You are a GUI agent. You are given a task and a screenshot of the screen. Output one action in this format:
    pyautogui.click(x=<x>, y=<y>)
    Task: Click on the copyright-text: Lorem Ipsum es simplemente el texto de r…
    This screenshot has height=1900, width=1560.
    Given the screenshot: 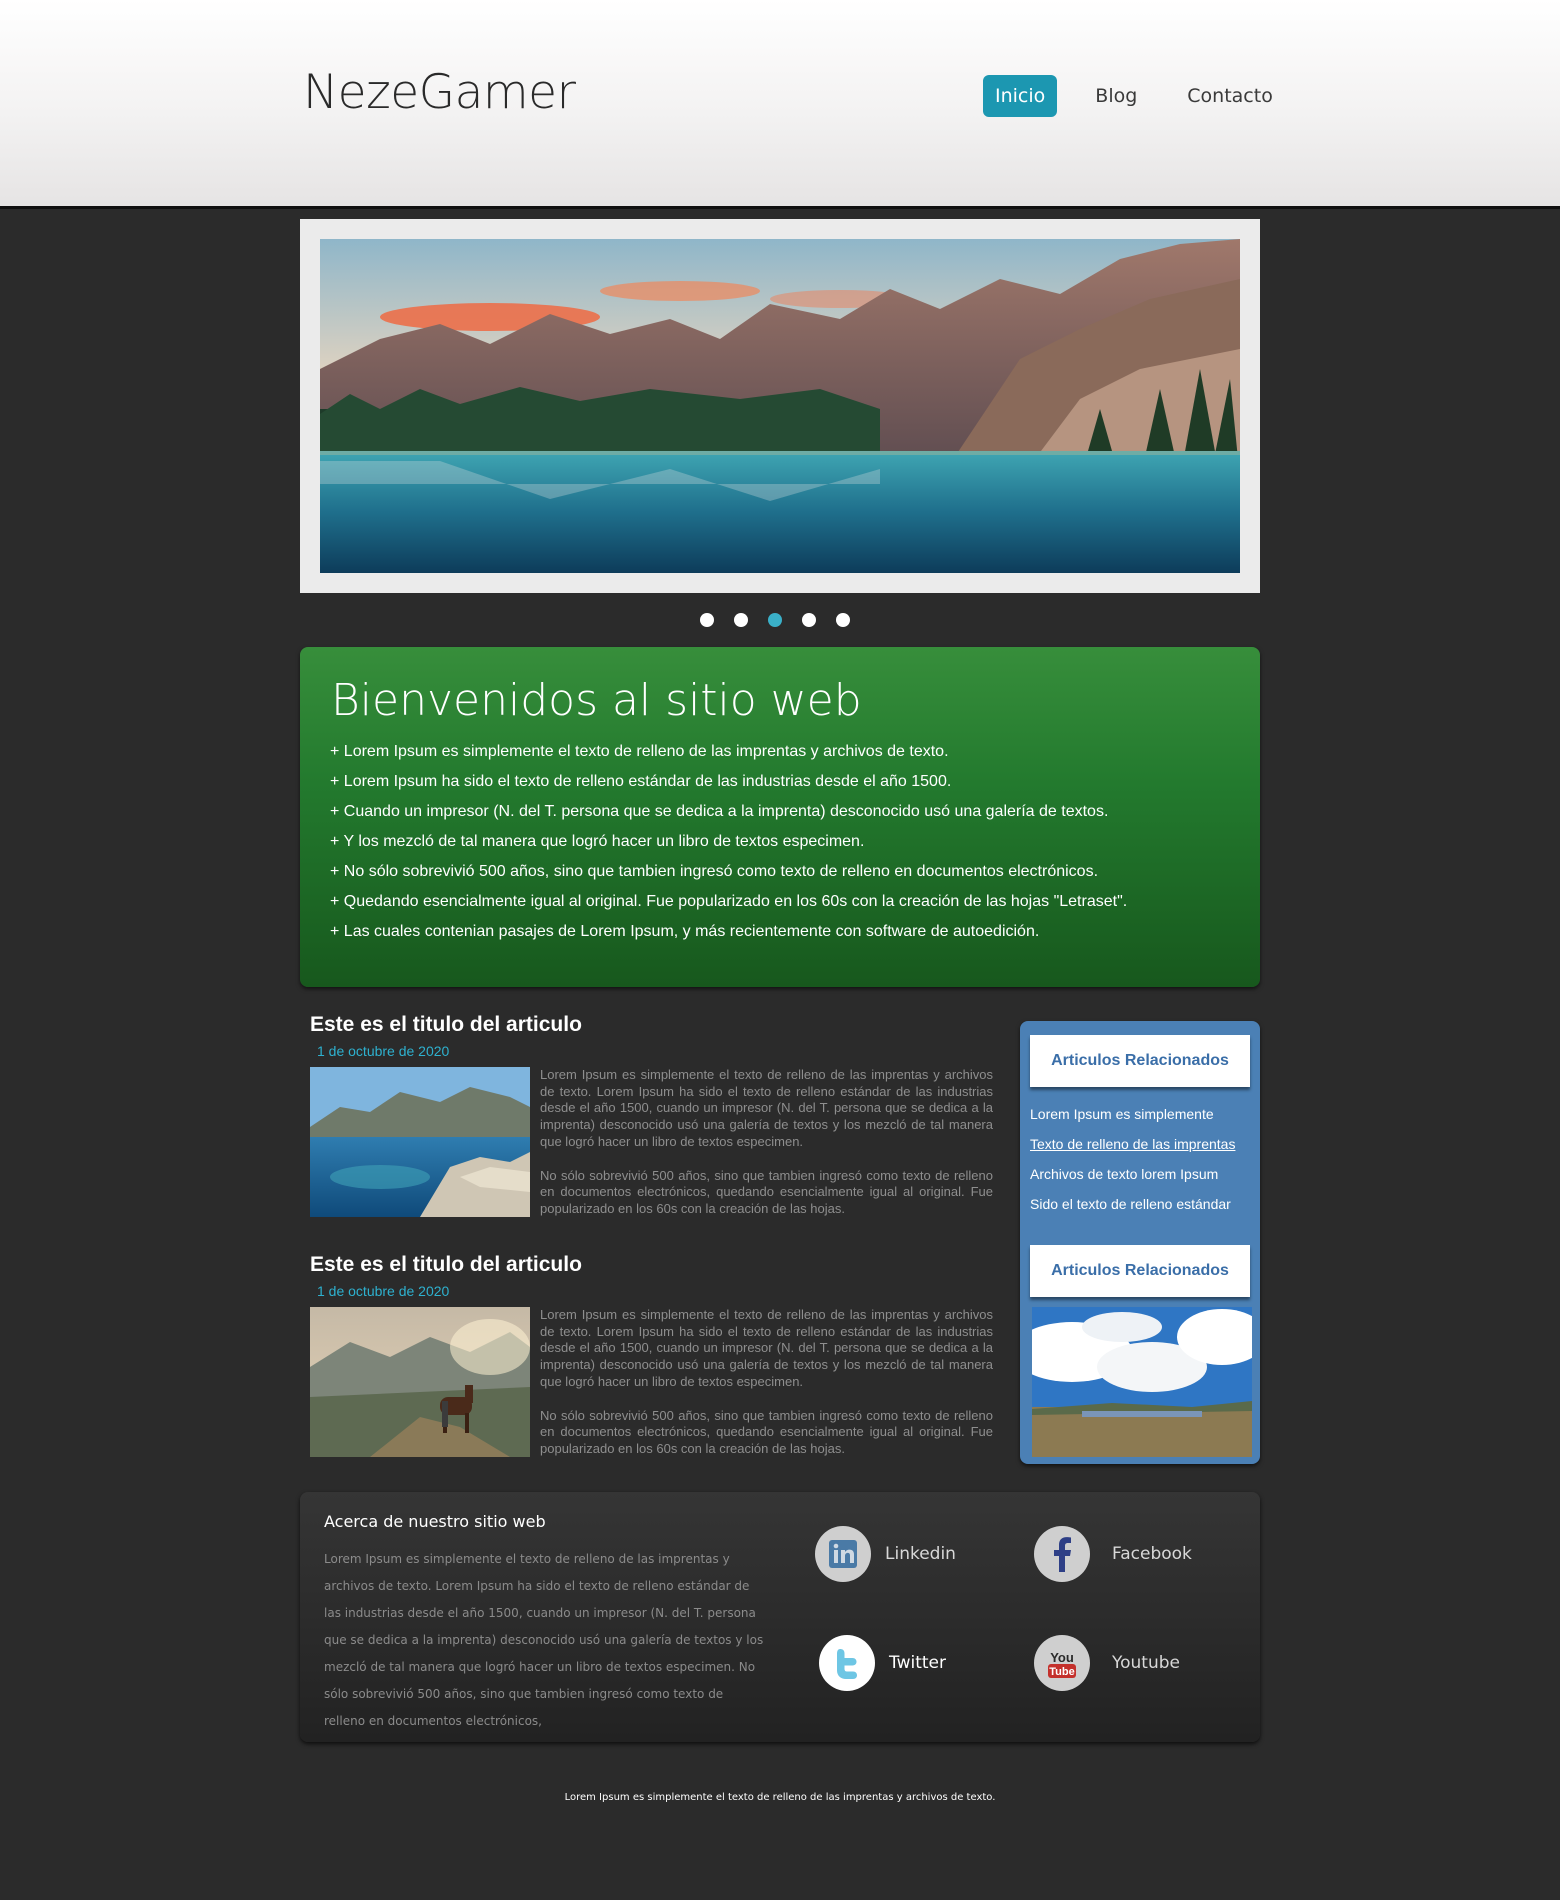 What is the action you would take?
    pyautogui.click(x=780, y=1797)
    